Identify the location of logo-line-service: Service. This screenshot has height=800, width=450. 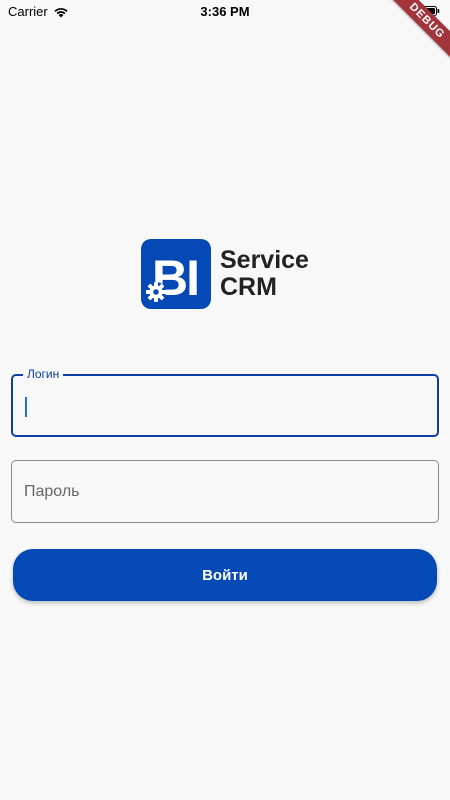
(264, 260).